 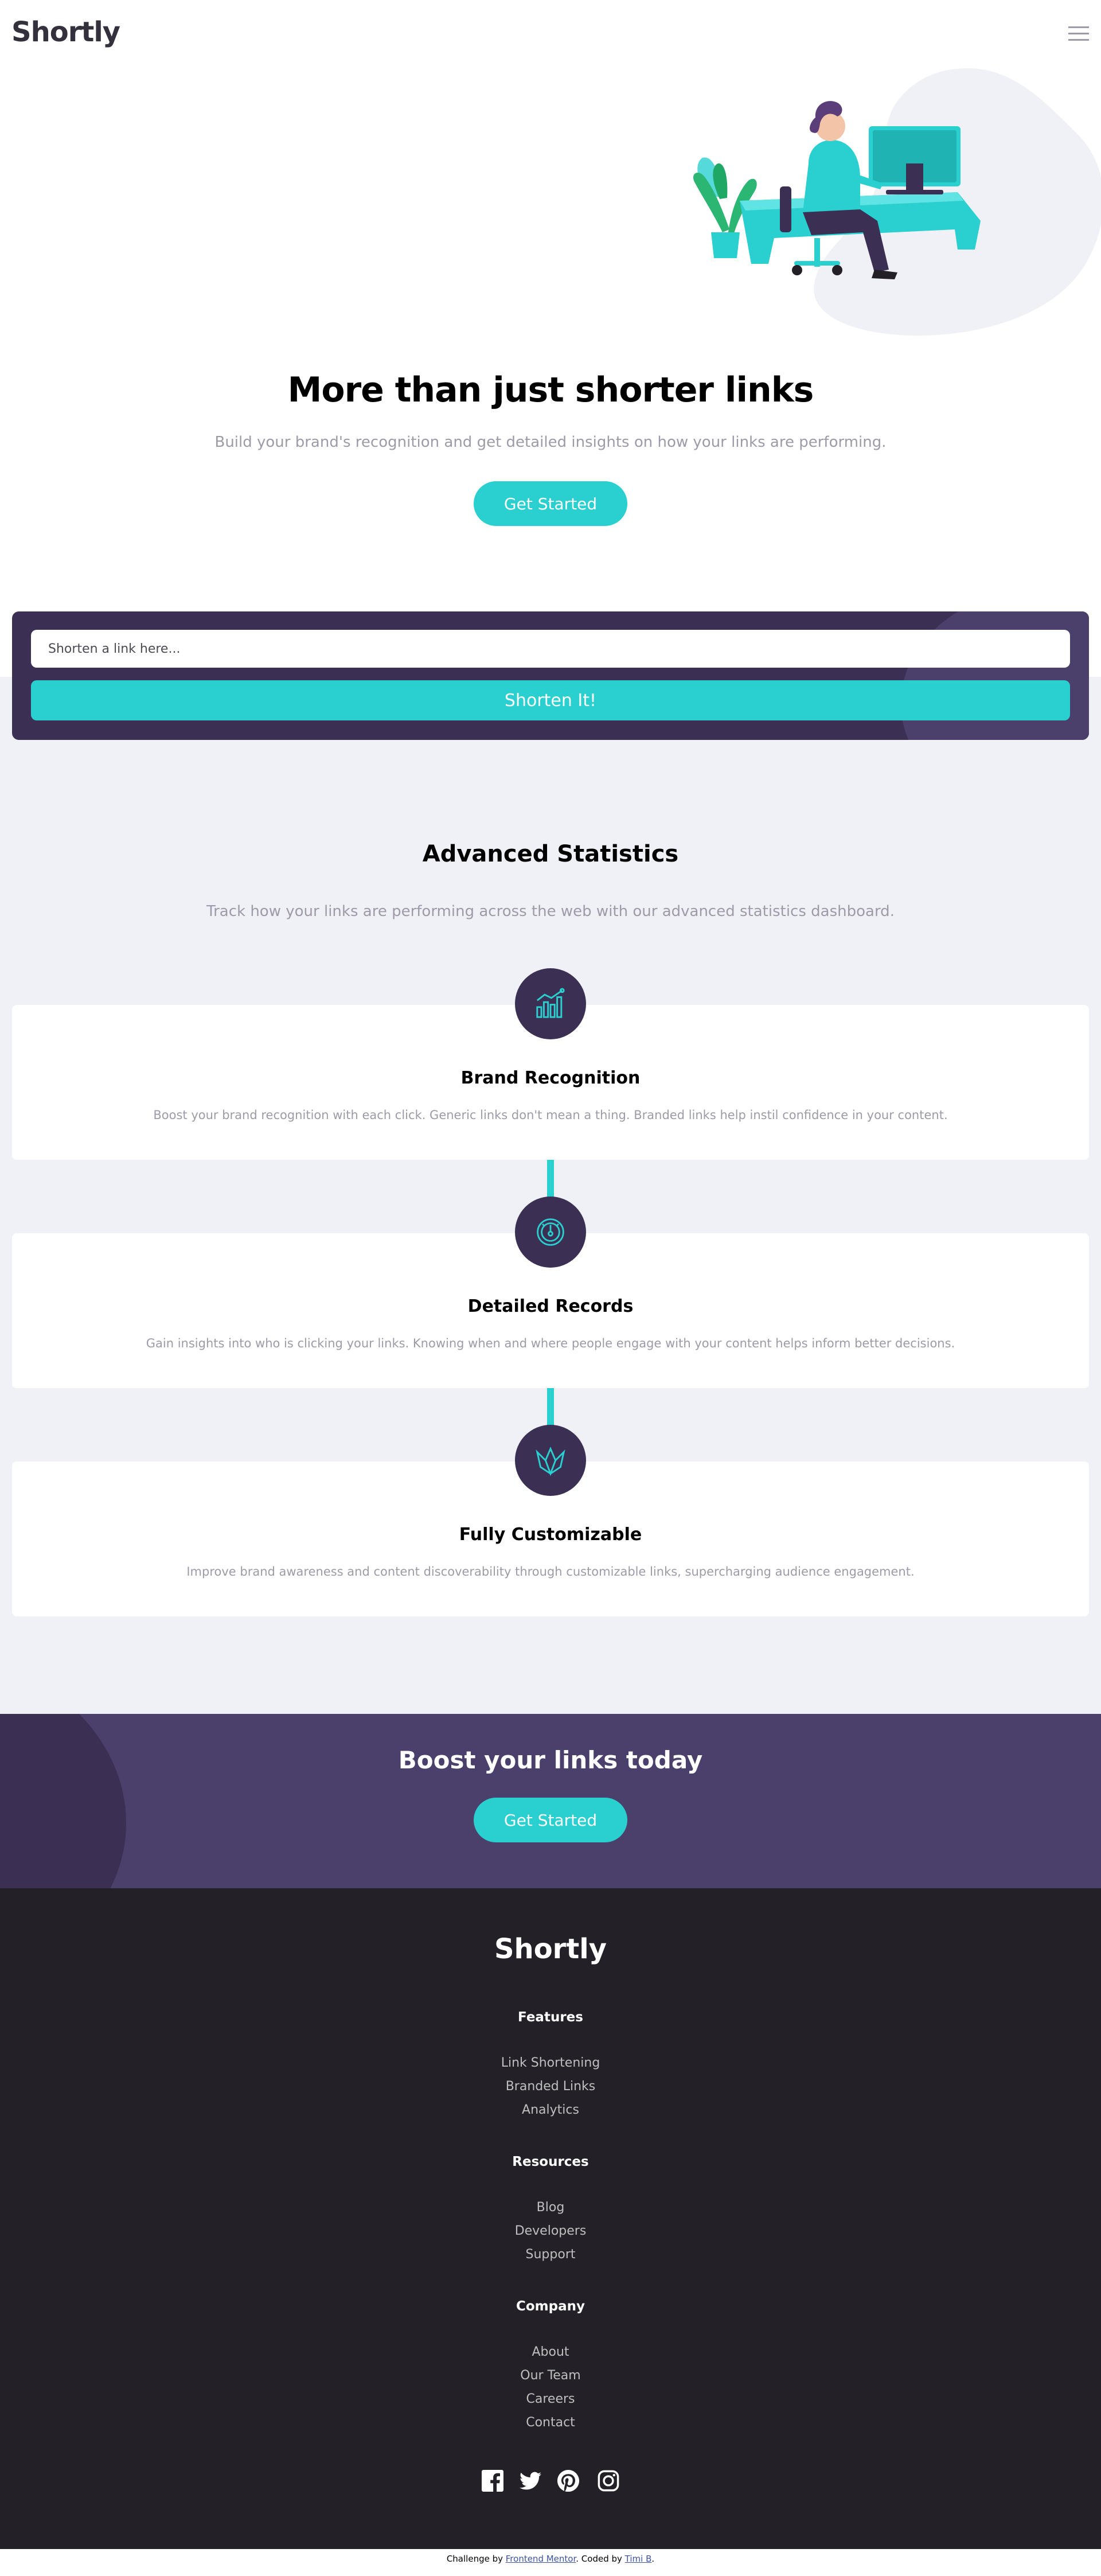 I want to click on frontend-mentor-link: Frontend Mentor, so click(x=541, y=2559).